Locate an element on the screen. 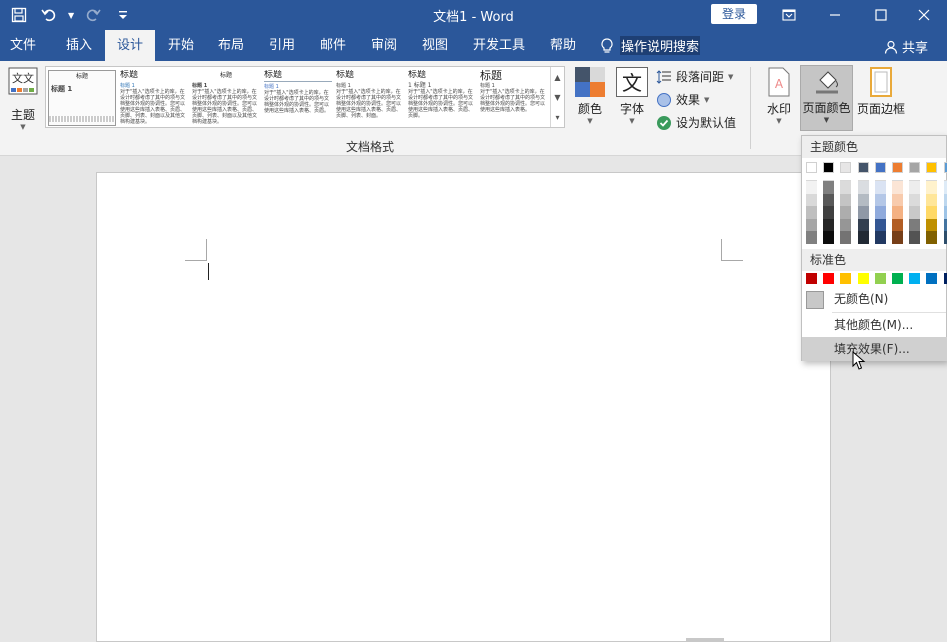 This screenshot has height=642, width=947. tab-developer: 开发工具 is located at coordinates (499, 45).